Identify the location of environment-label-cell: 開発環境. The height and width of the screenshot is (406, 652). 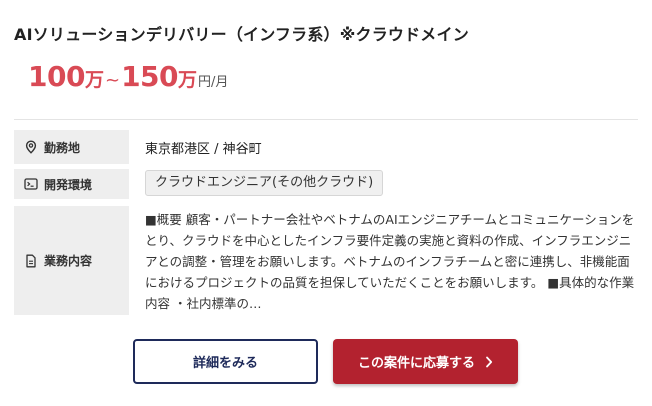
(71, 184).